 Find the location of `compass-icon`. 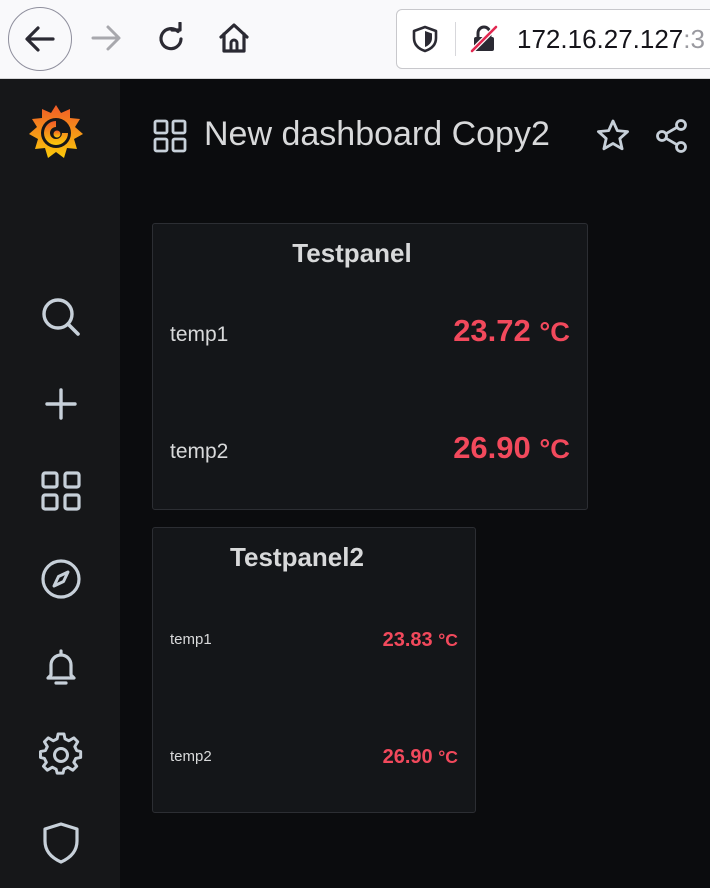

compass-icon is located at coordinates (61, 579).